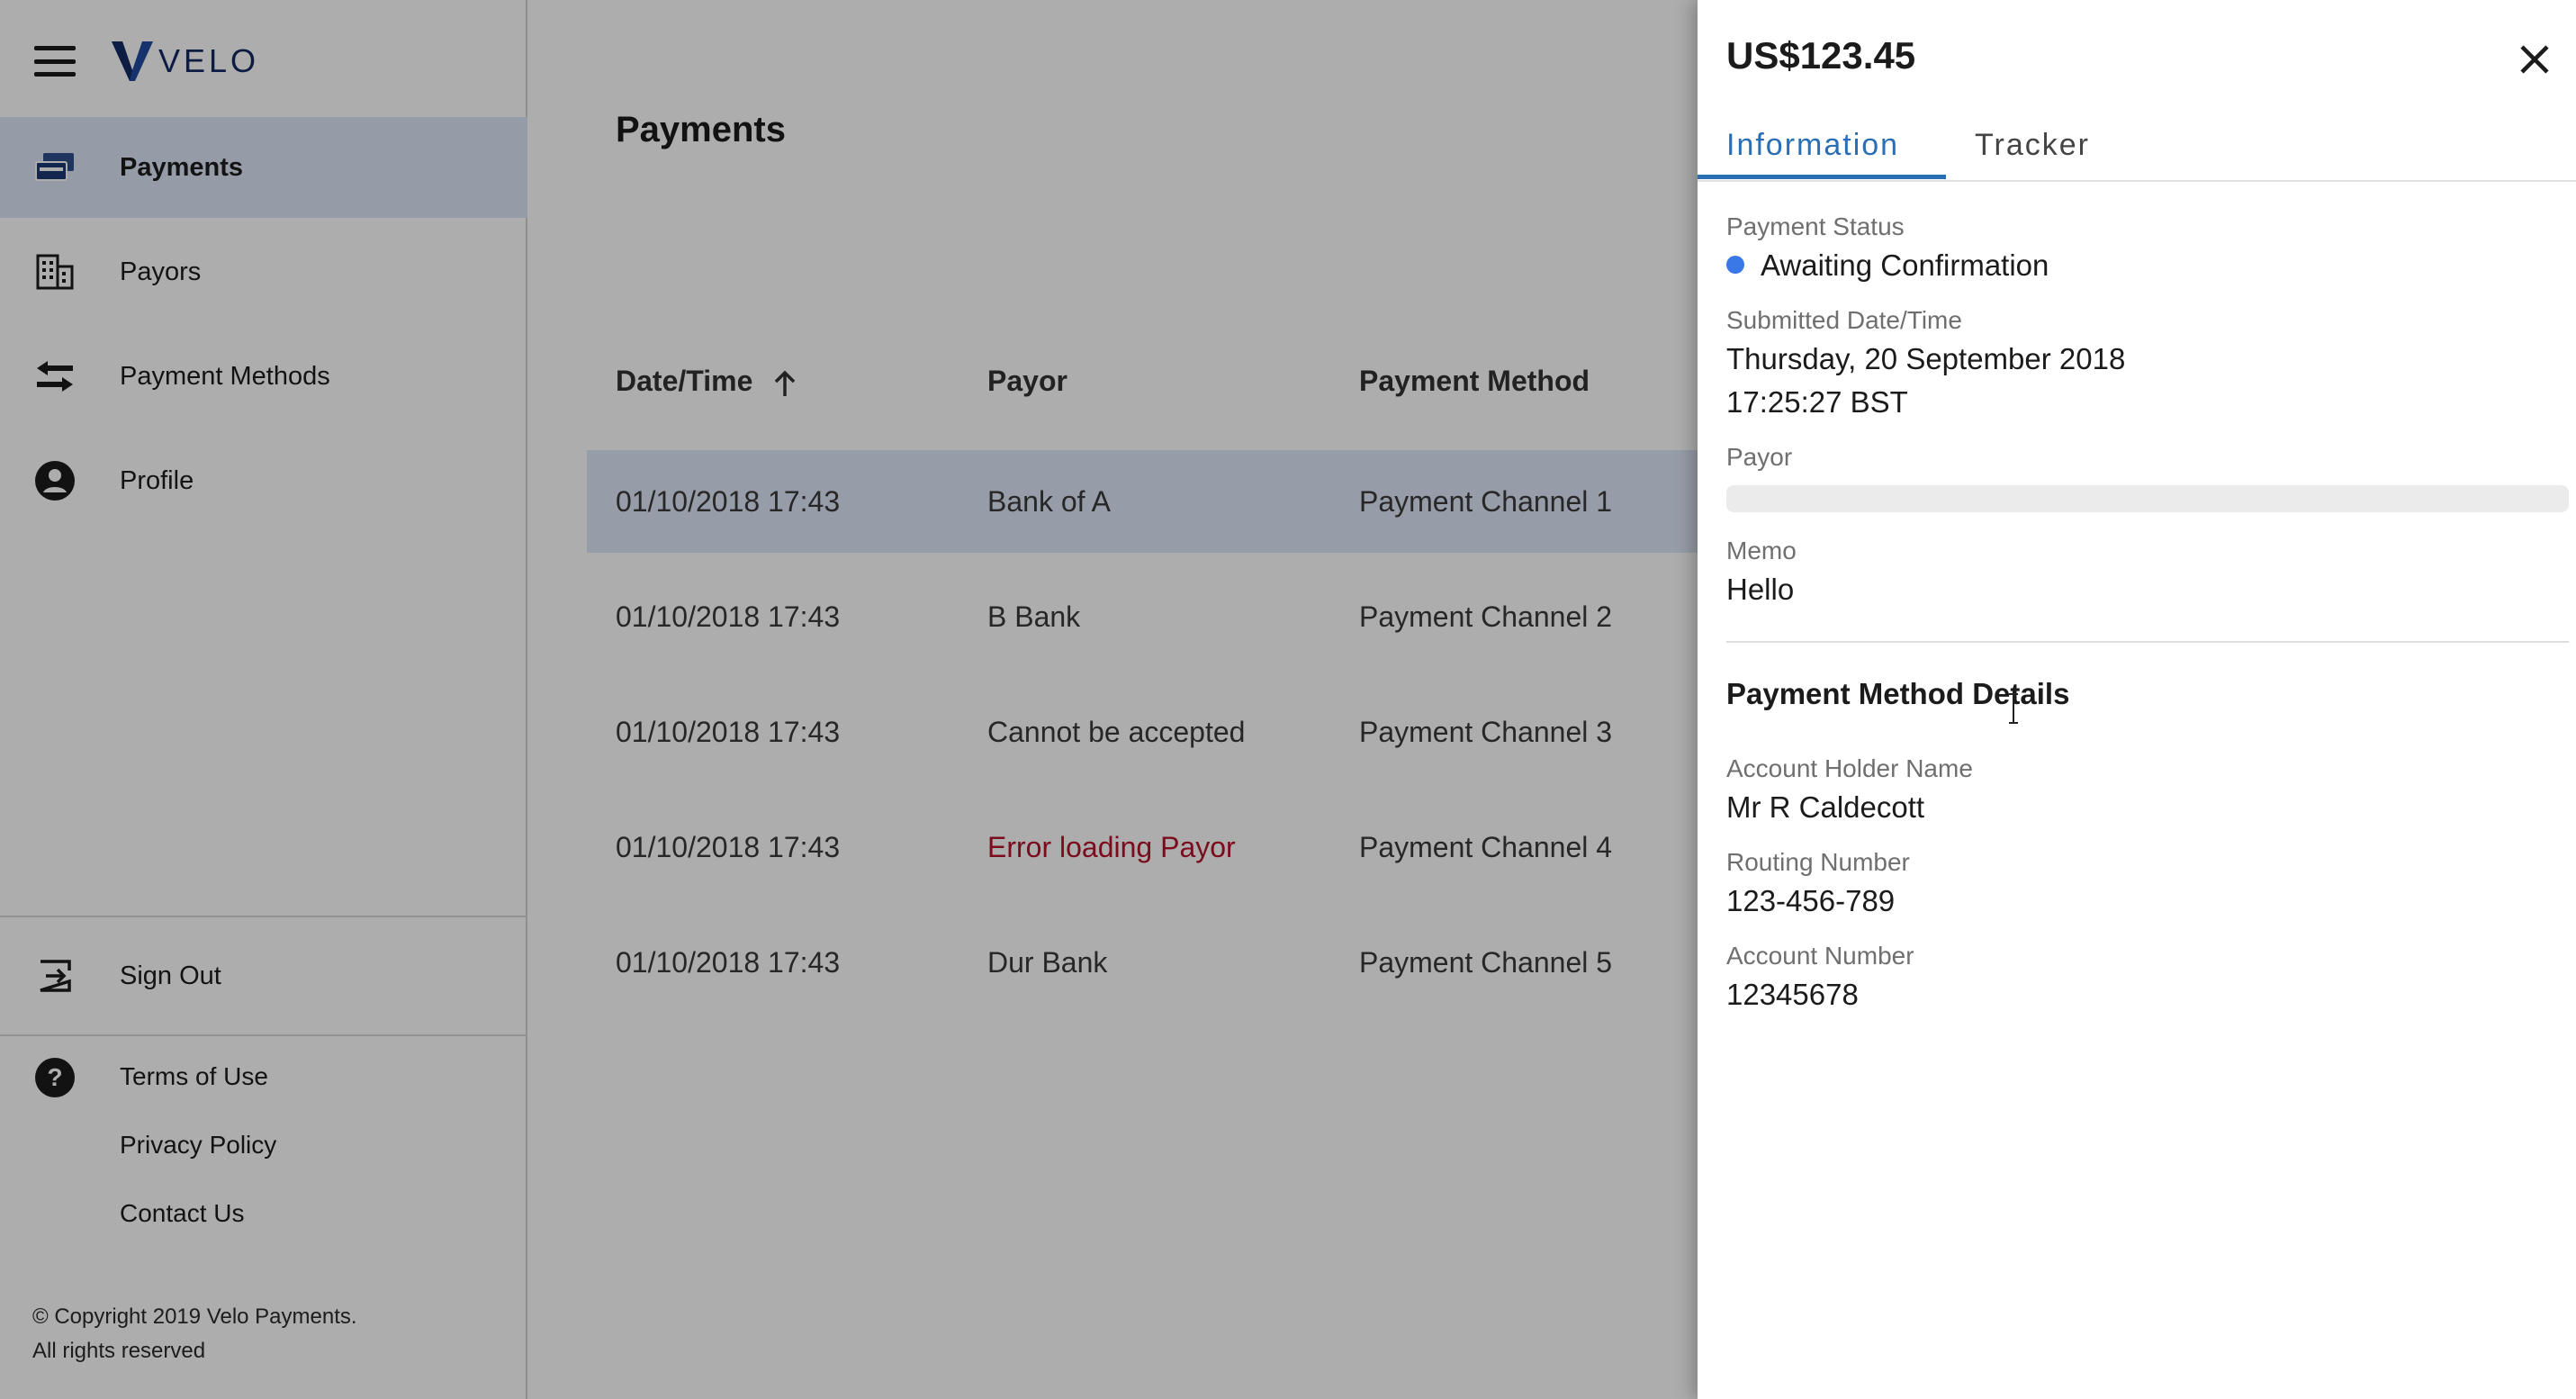  What do you see at coordinates (1926, 358) in the screenshot?
I see `submitted-date: Thursday, 20 September 2018` at bounding box center [1926, 358].